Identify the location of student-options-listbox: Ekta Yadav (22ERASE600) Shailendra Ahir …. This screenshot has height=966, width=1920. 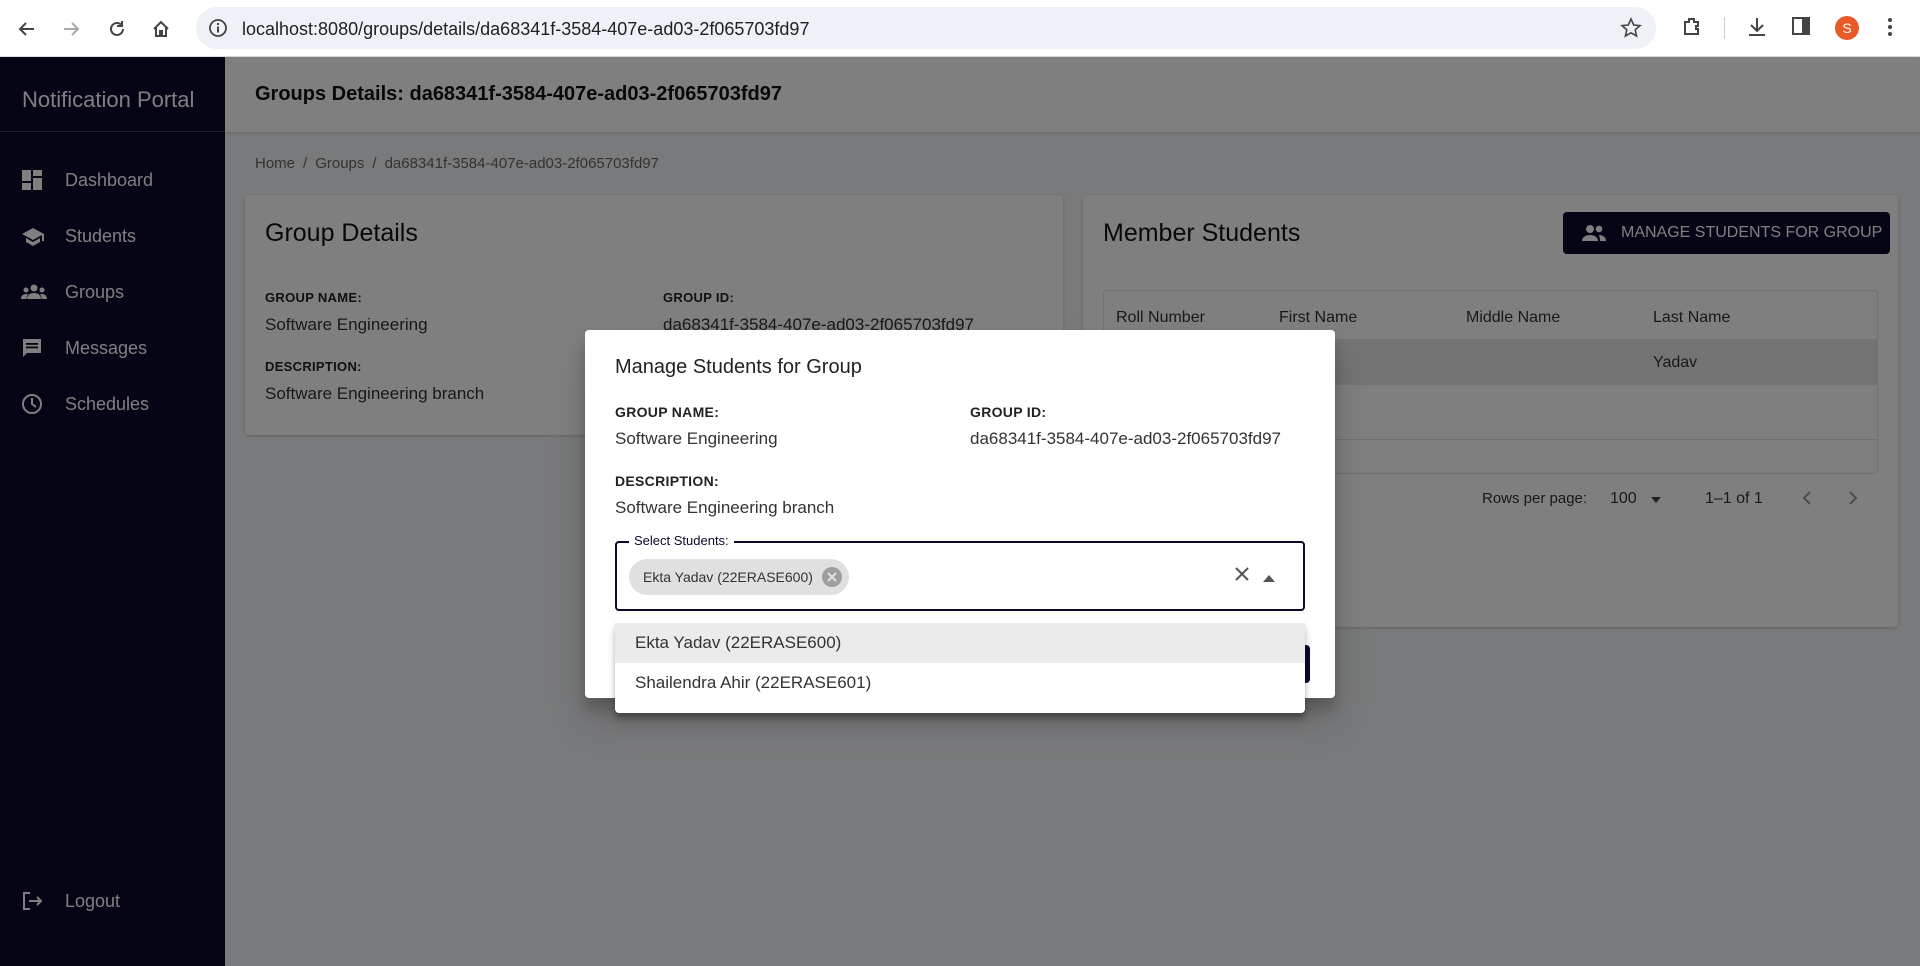
(960, 667).